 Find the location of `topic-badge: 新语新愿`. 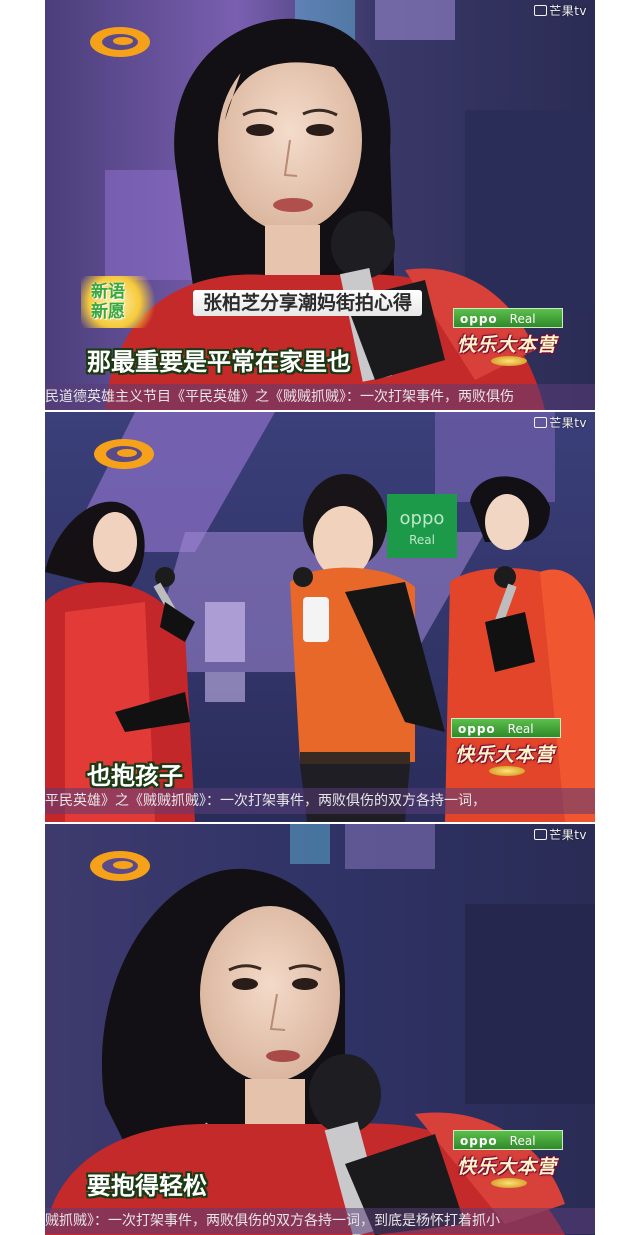

topic-badge: 新语新愿 is located at coordinates (123, 302).